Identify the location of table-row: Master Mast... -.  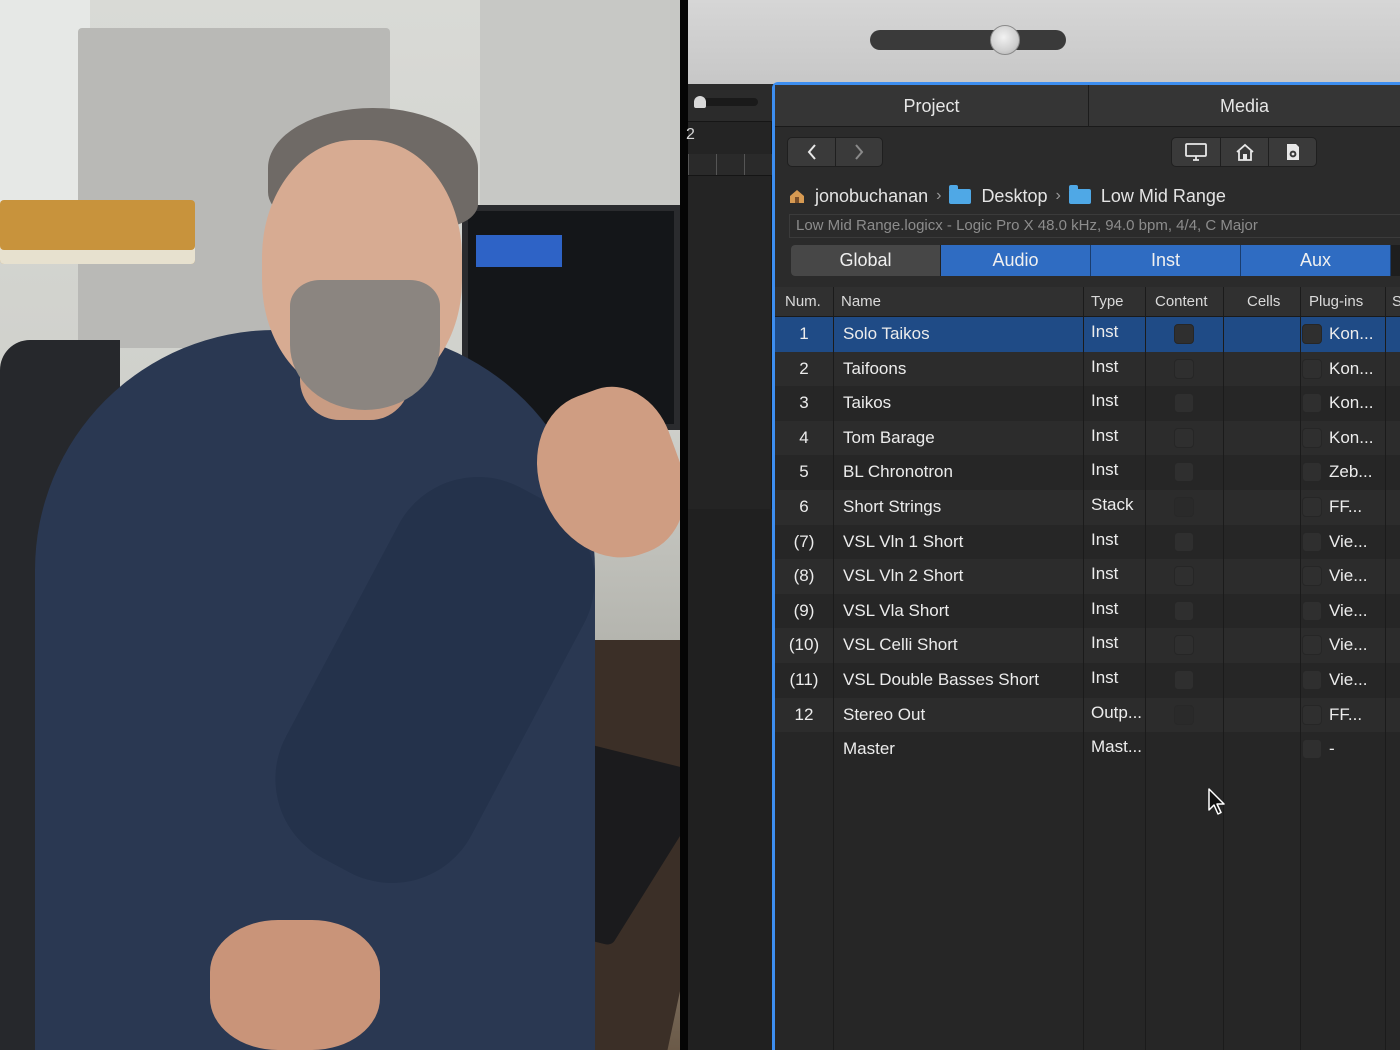
(1087, 749).